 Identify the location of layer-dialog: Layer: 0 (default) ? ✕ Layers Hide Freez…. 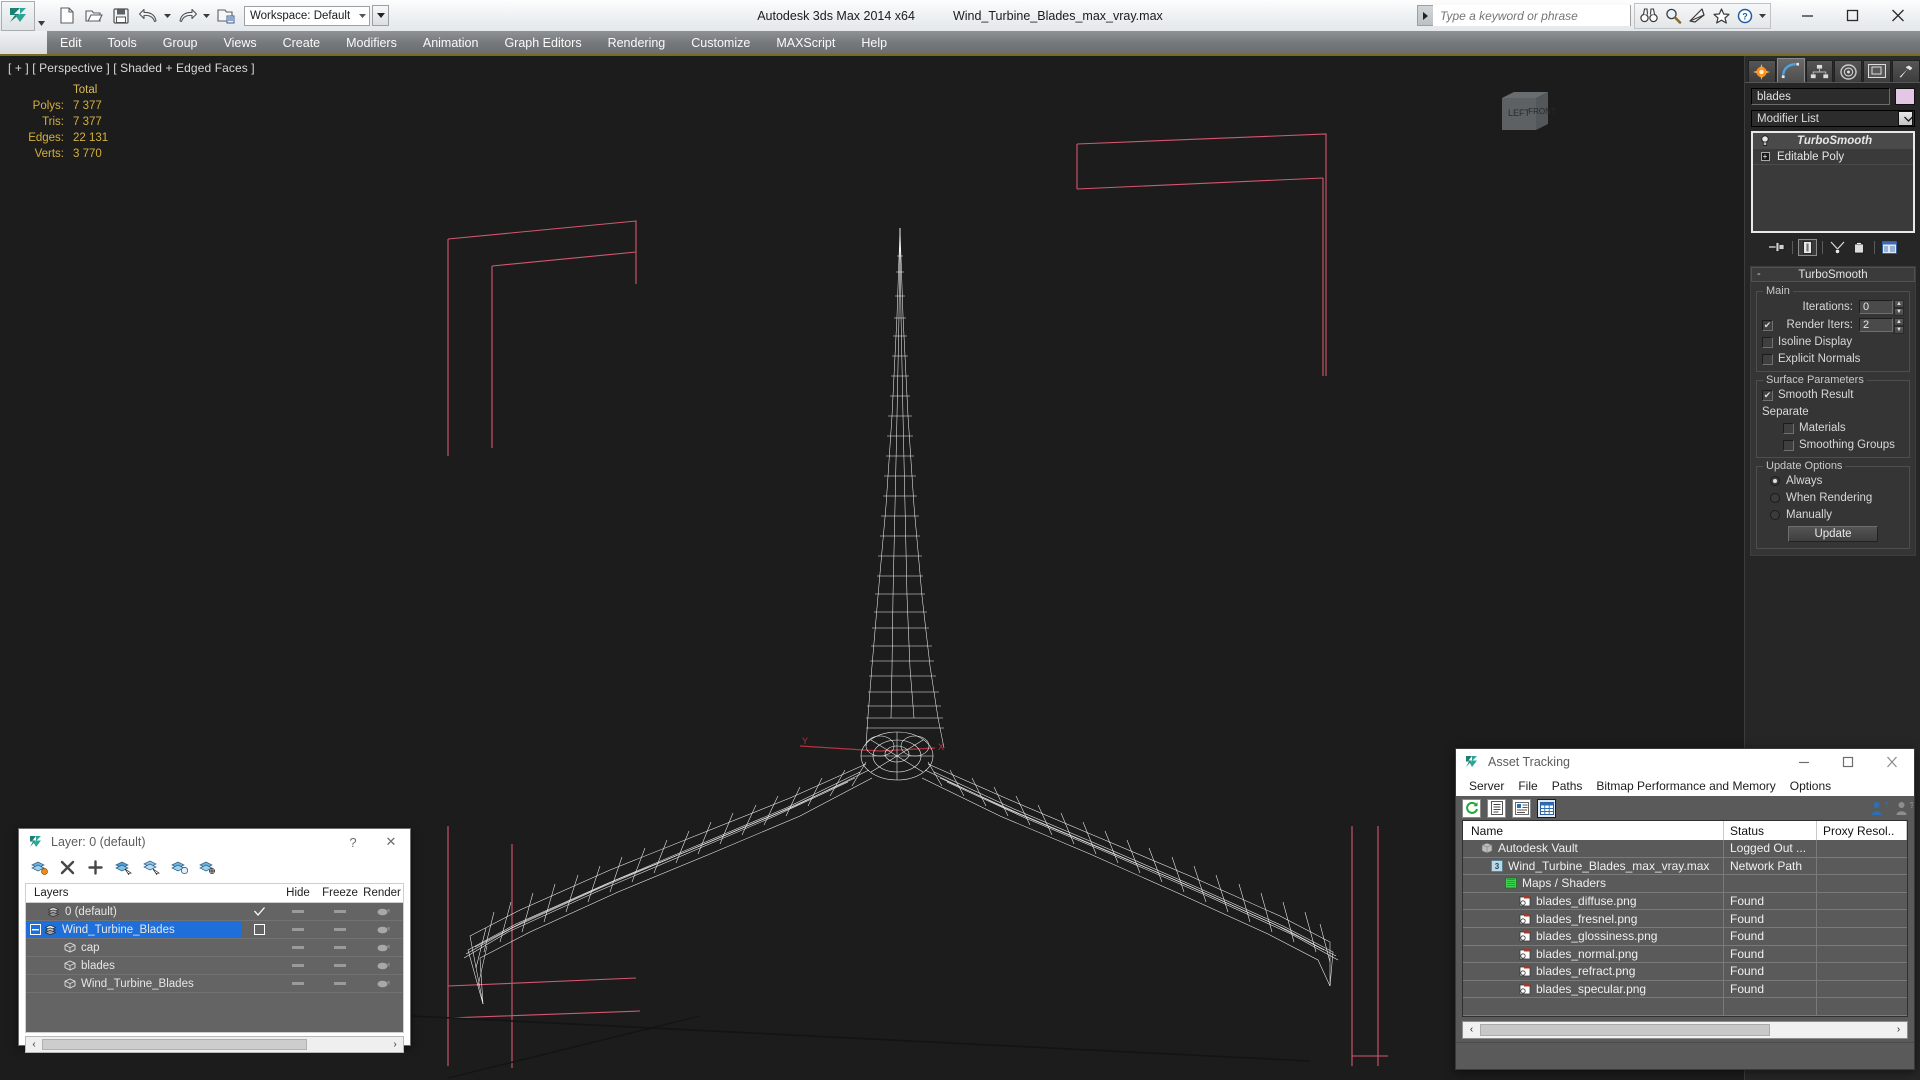
(214, 940).